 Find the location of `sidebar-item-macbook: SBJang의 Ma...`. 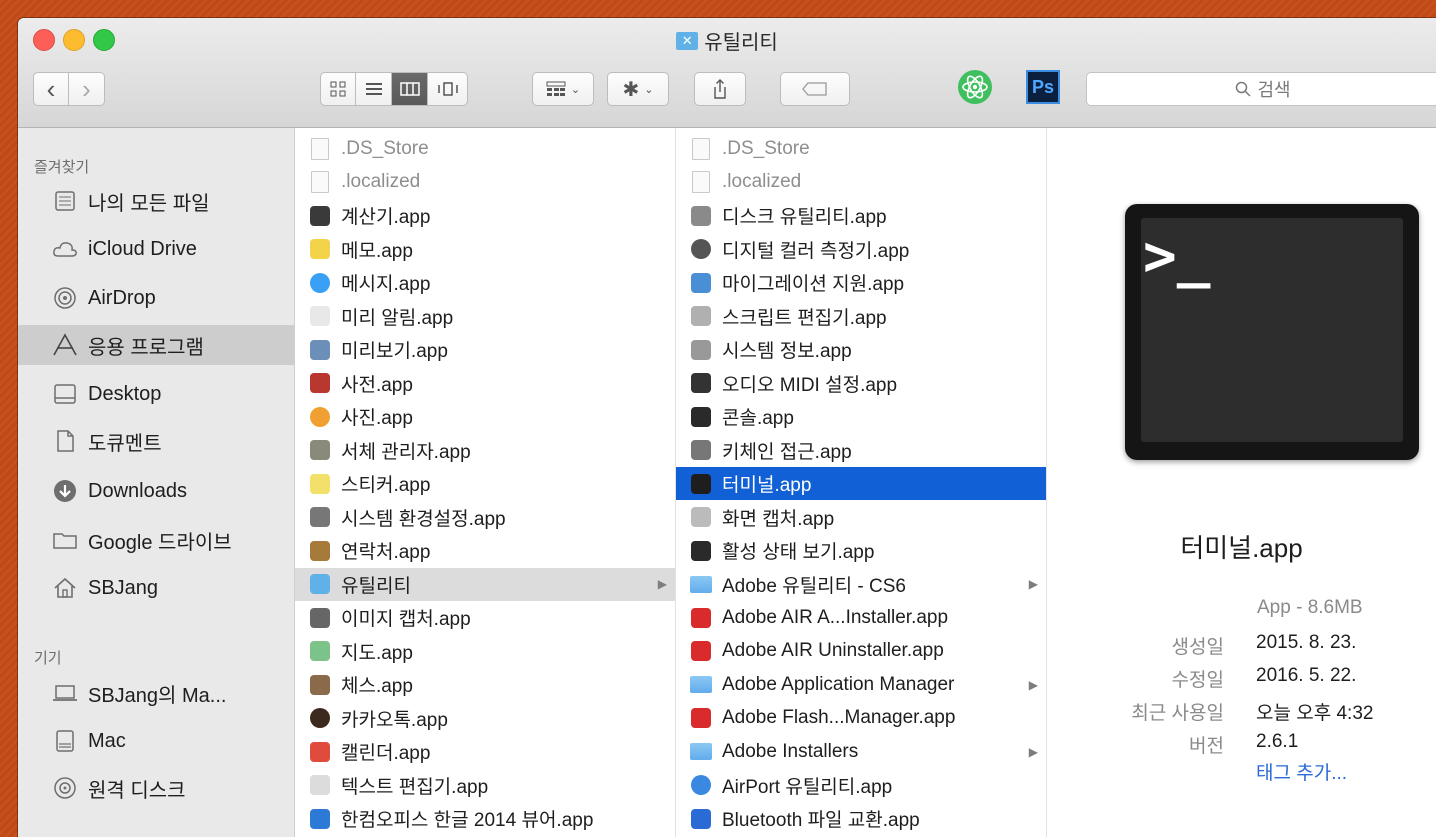

sidebar-item-macbook: SBJang의 Ma... is located at coordinates (156, 693).